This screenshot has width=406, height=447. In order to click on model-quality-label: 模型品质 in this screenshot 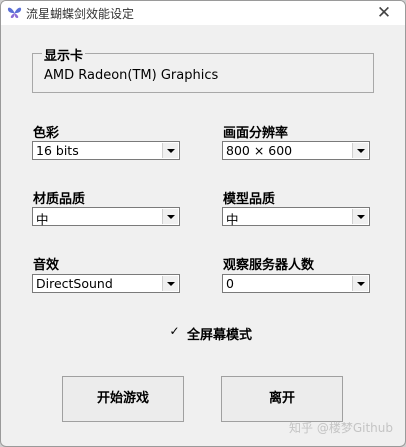, I will do `click(249, 199)`.